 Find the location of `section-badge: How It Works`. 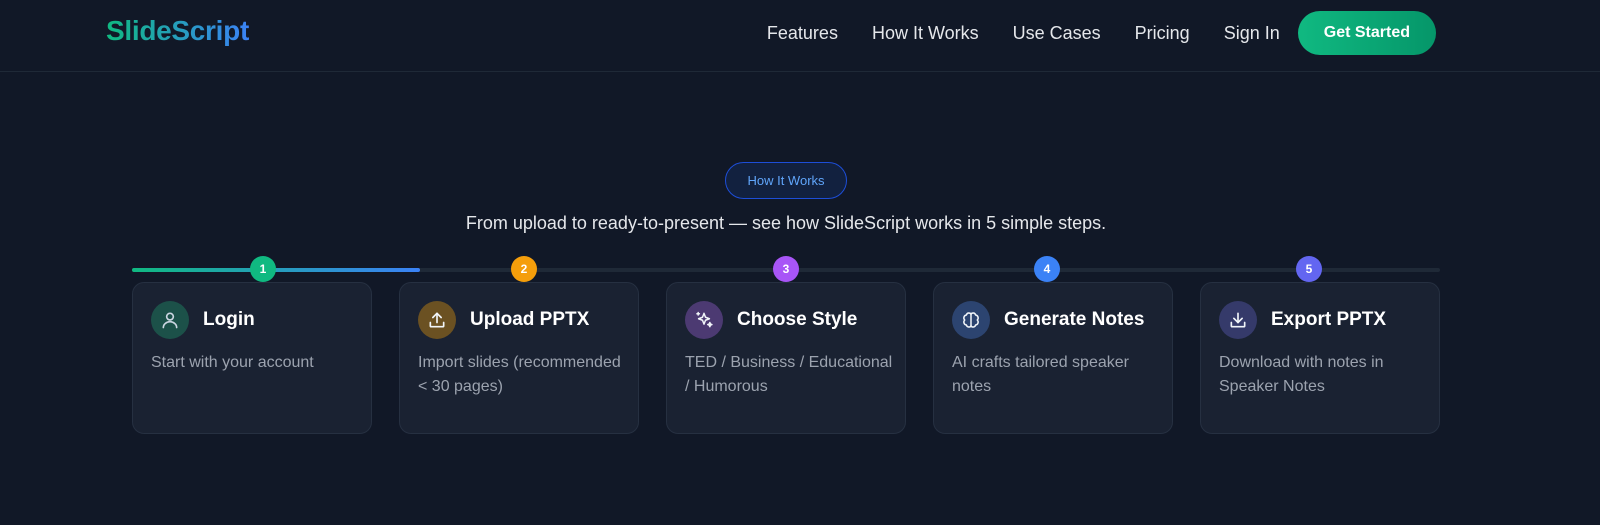

section-badge: How It Works is located at coordinates (786, 180).